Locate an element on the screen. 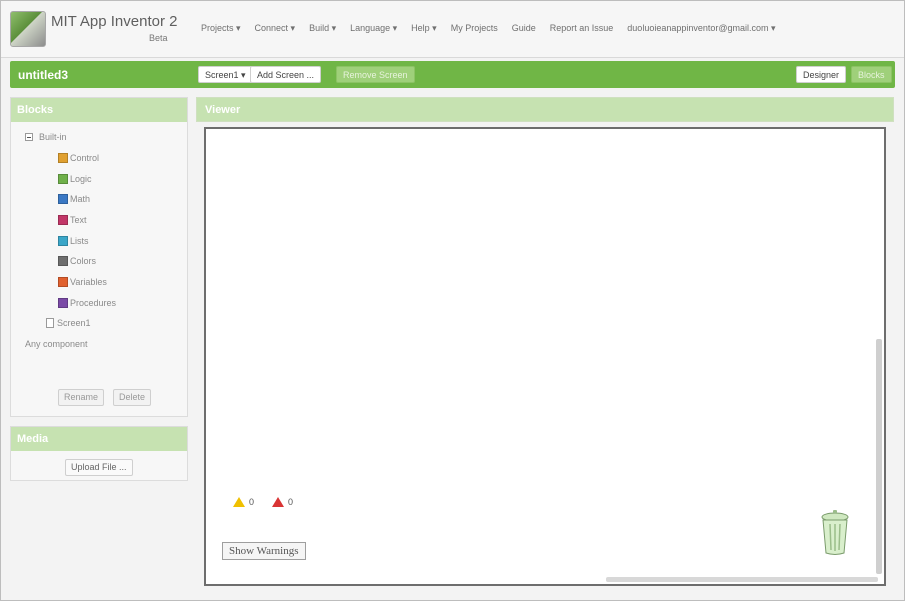 This screenshot has width=905, height=601. text-color-icon is located at coordinates (63, 220).